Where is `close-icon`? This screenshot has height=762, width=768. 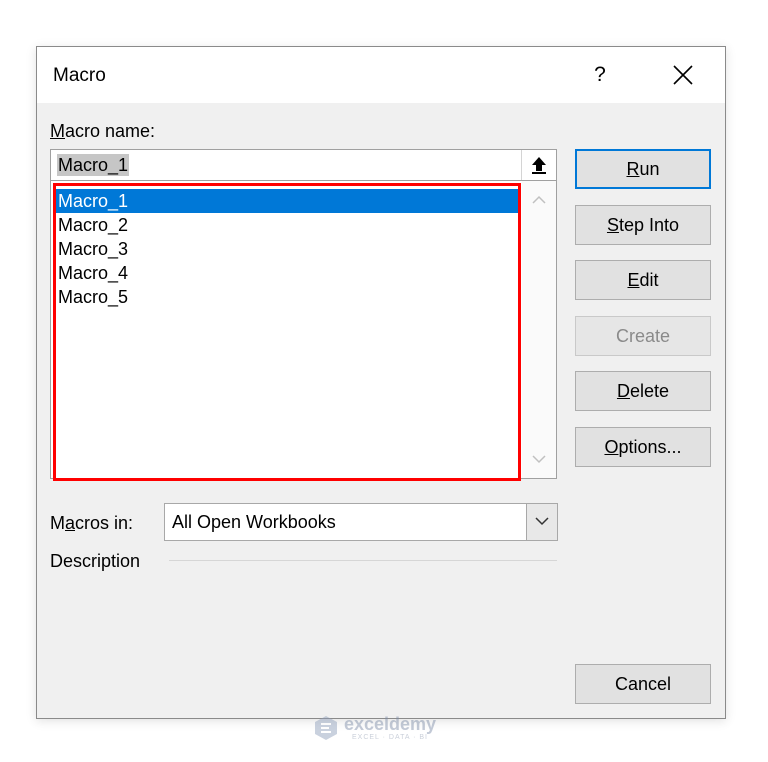
close-icon is located at coordinates (683, 75).